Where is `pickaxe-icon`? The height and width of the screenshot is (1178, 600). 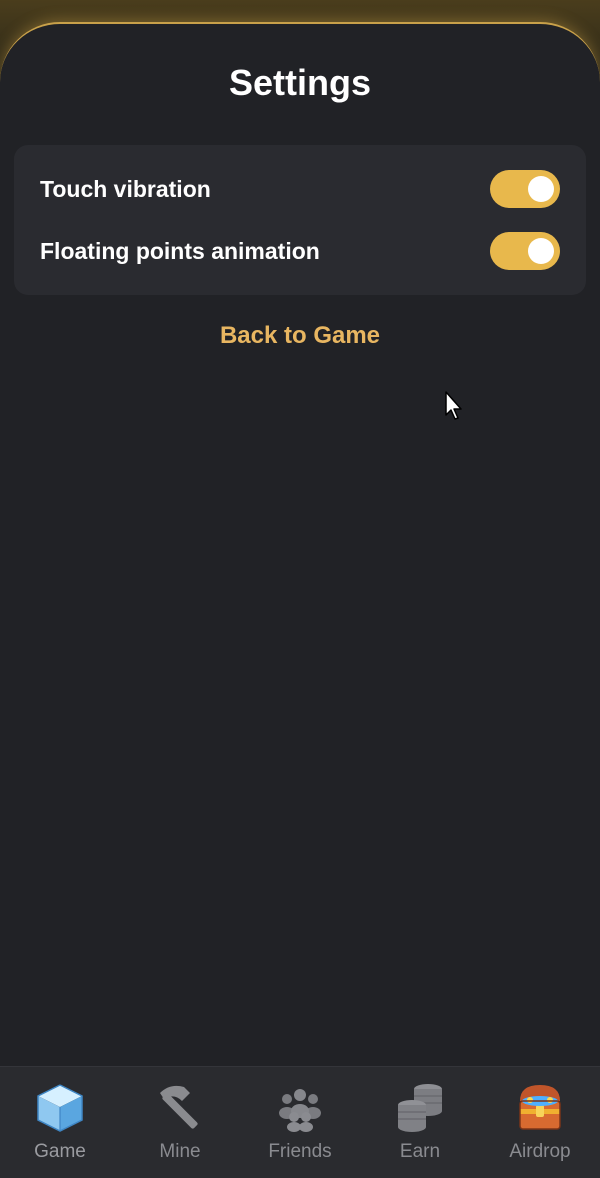
pickaxe-icon is located at coordinates (179, 1107).